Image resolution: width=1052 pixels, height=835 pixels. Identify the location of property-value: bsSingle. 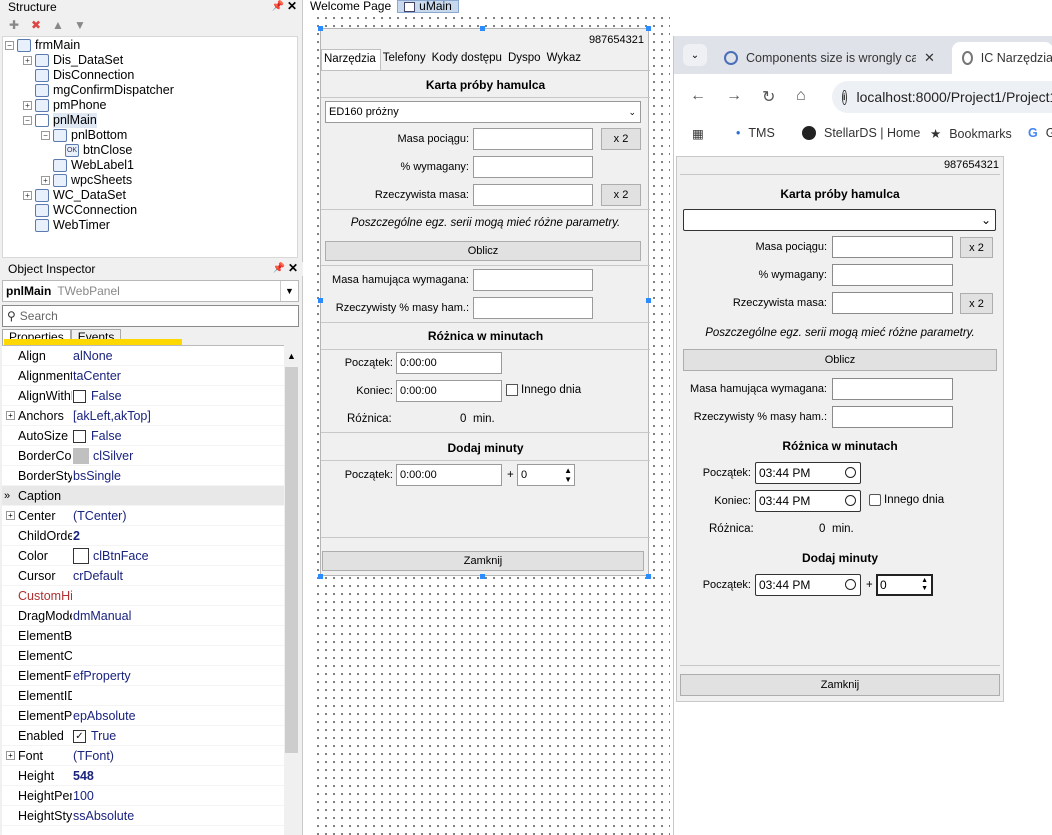
(97, 476).